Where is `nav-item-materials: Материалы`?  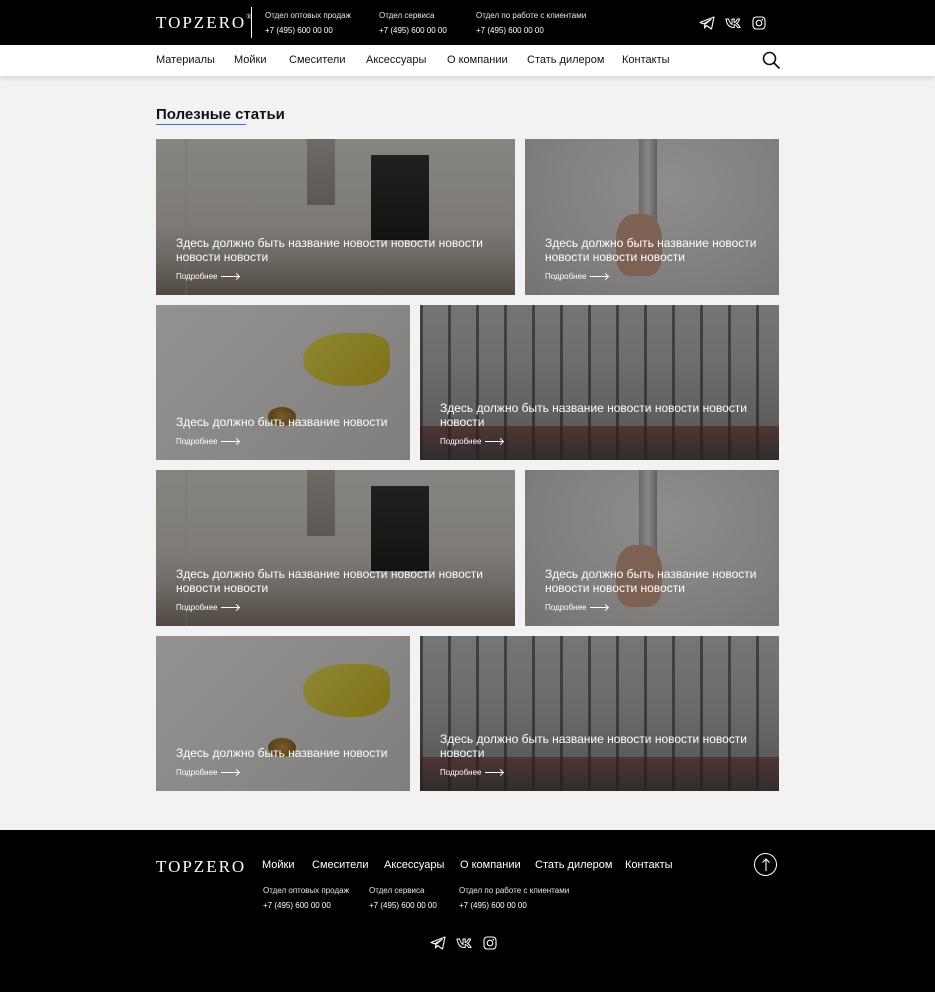 nav-item-materials: Материалы is located at coordinates (185, 60).